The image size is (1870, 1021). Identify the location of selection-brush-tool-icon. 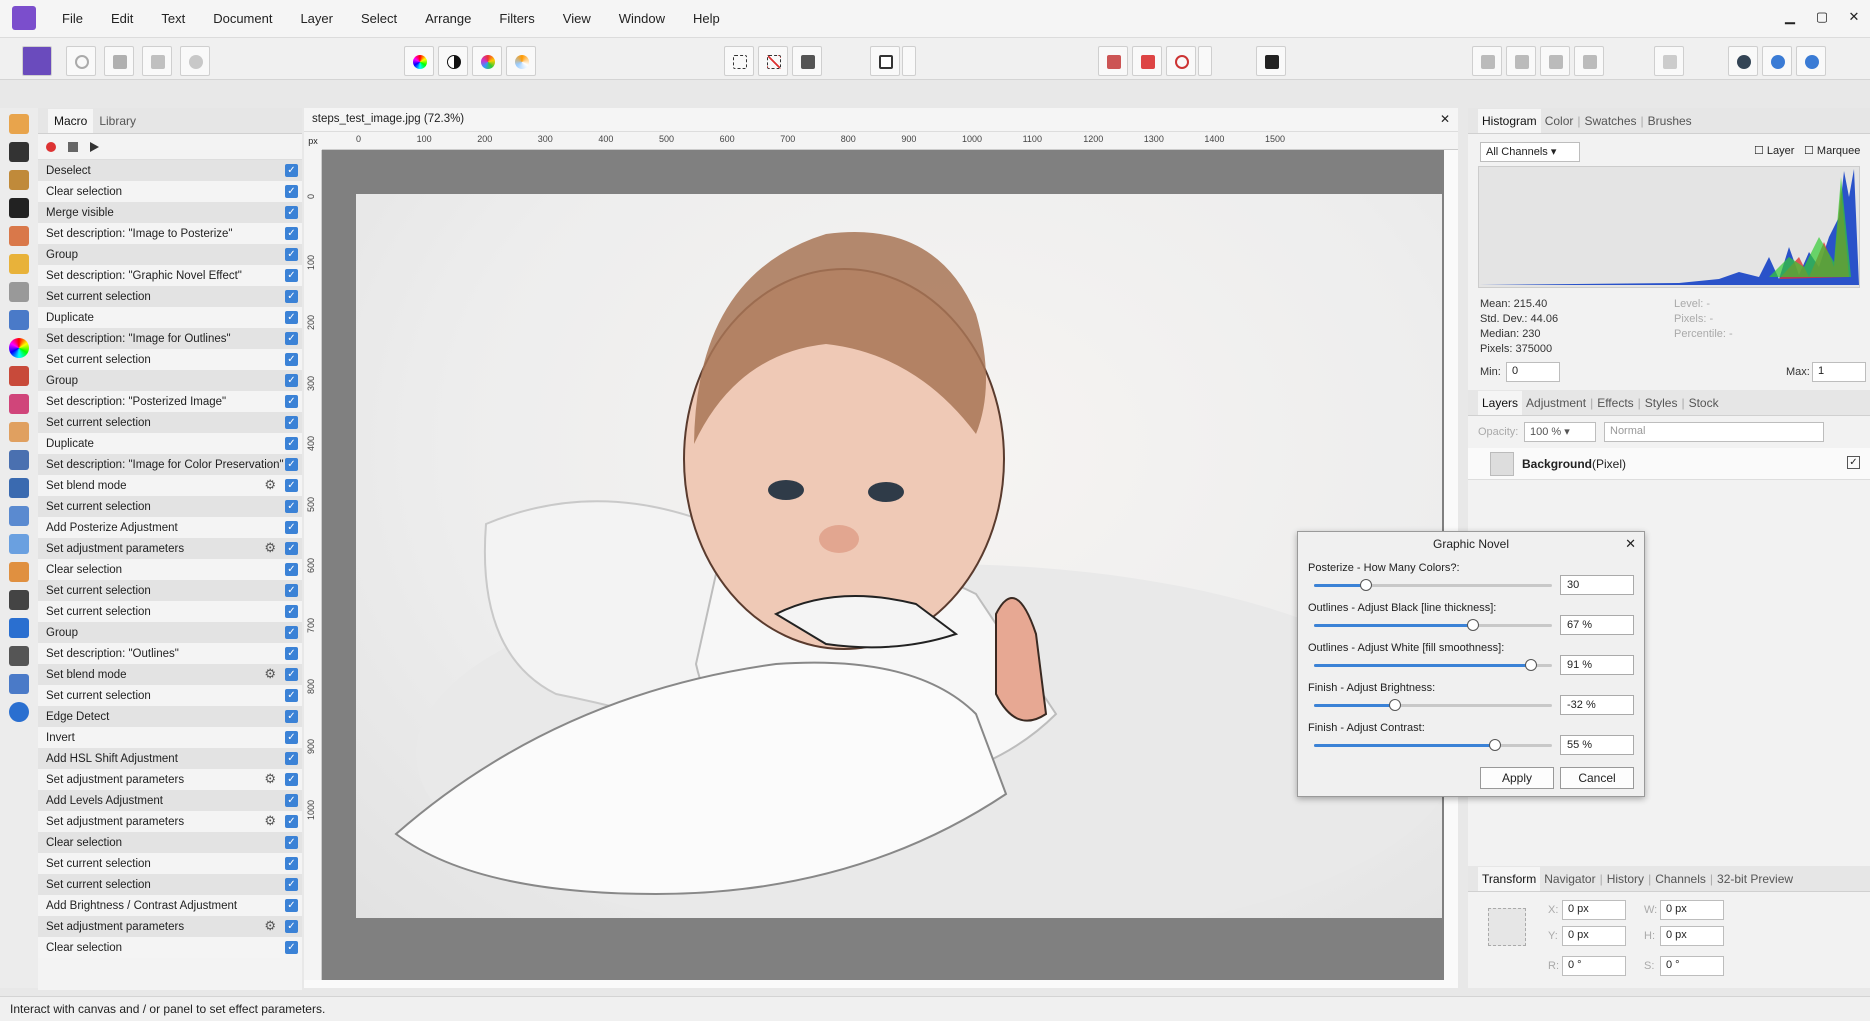
(19, 236).